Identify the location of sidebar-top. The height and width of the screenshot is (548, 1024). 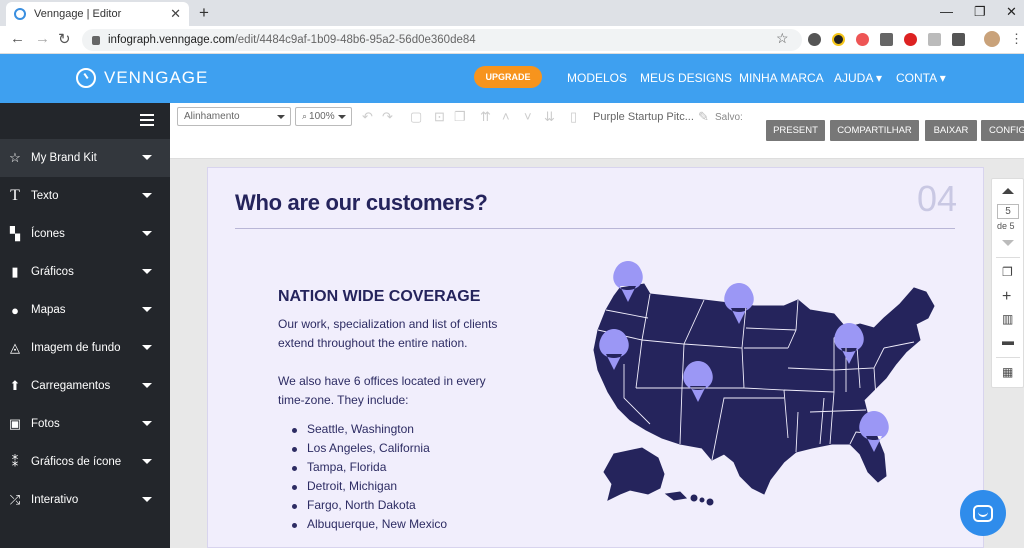
(85, 121).